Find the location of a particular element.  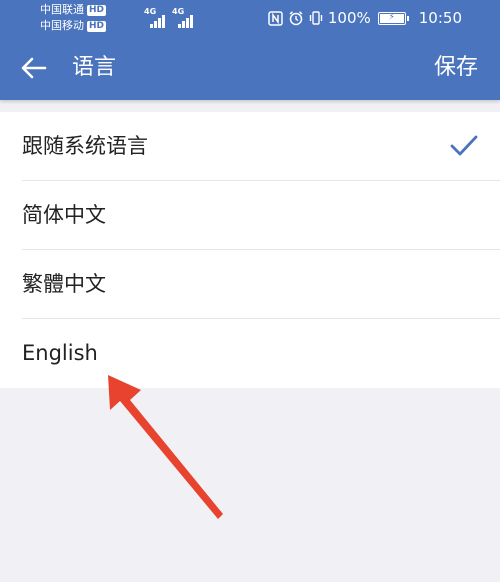

status-bar: 中国联通 HD 中国移动 HD 4G 4G 100% ⚡ 10:50 is located at coordinates (250, 18).